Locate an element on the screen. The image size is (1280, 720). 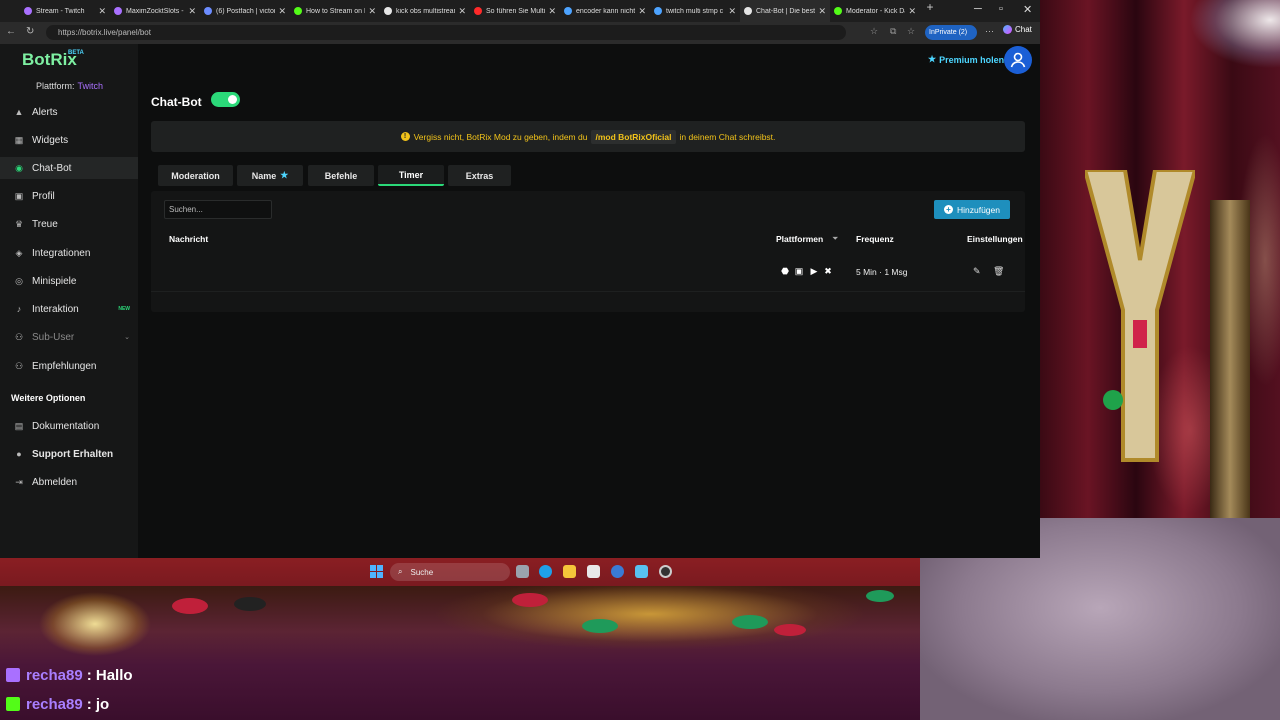
browser-tab: (6) Postfach | victory ✕ is located at coordinates (245, 11).